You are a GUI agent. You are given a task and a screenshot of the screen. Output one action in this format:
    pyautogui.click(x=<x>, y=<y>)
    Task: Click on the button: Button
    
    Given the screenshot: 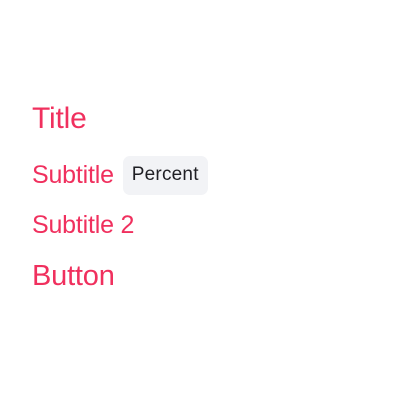 What is the action you would take?
    pyautogui.click(x=73, y=276)
    